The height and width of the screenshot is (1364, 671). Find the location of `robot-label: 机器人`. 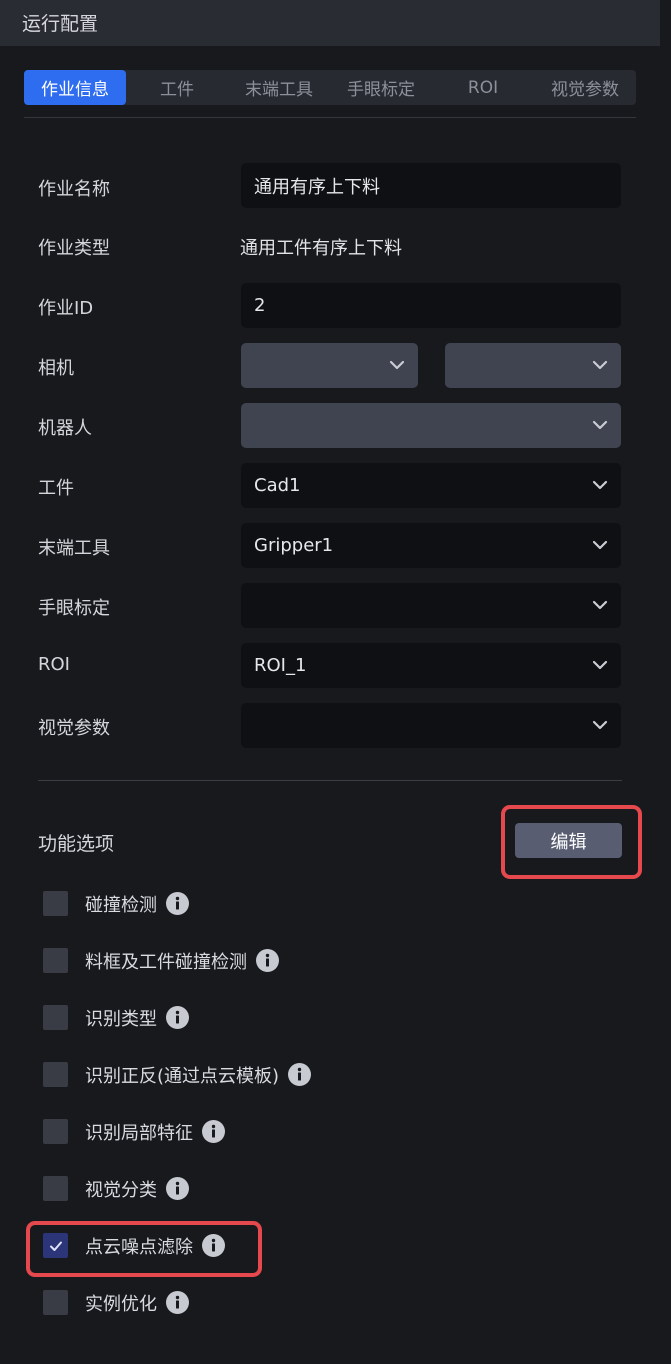

robot-label: 机器人 is located at coordinates (65, 428).